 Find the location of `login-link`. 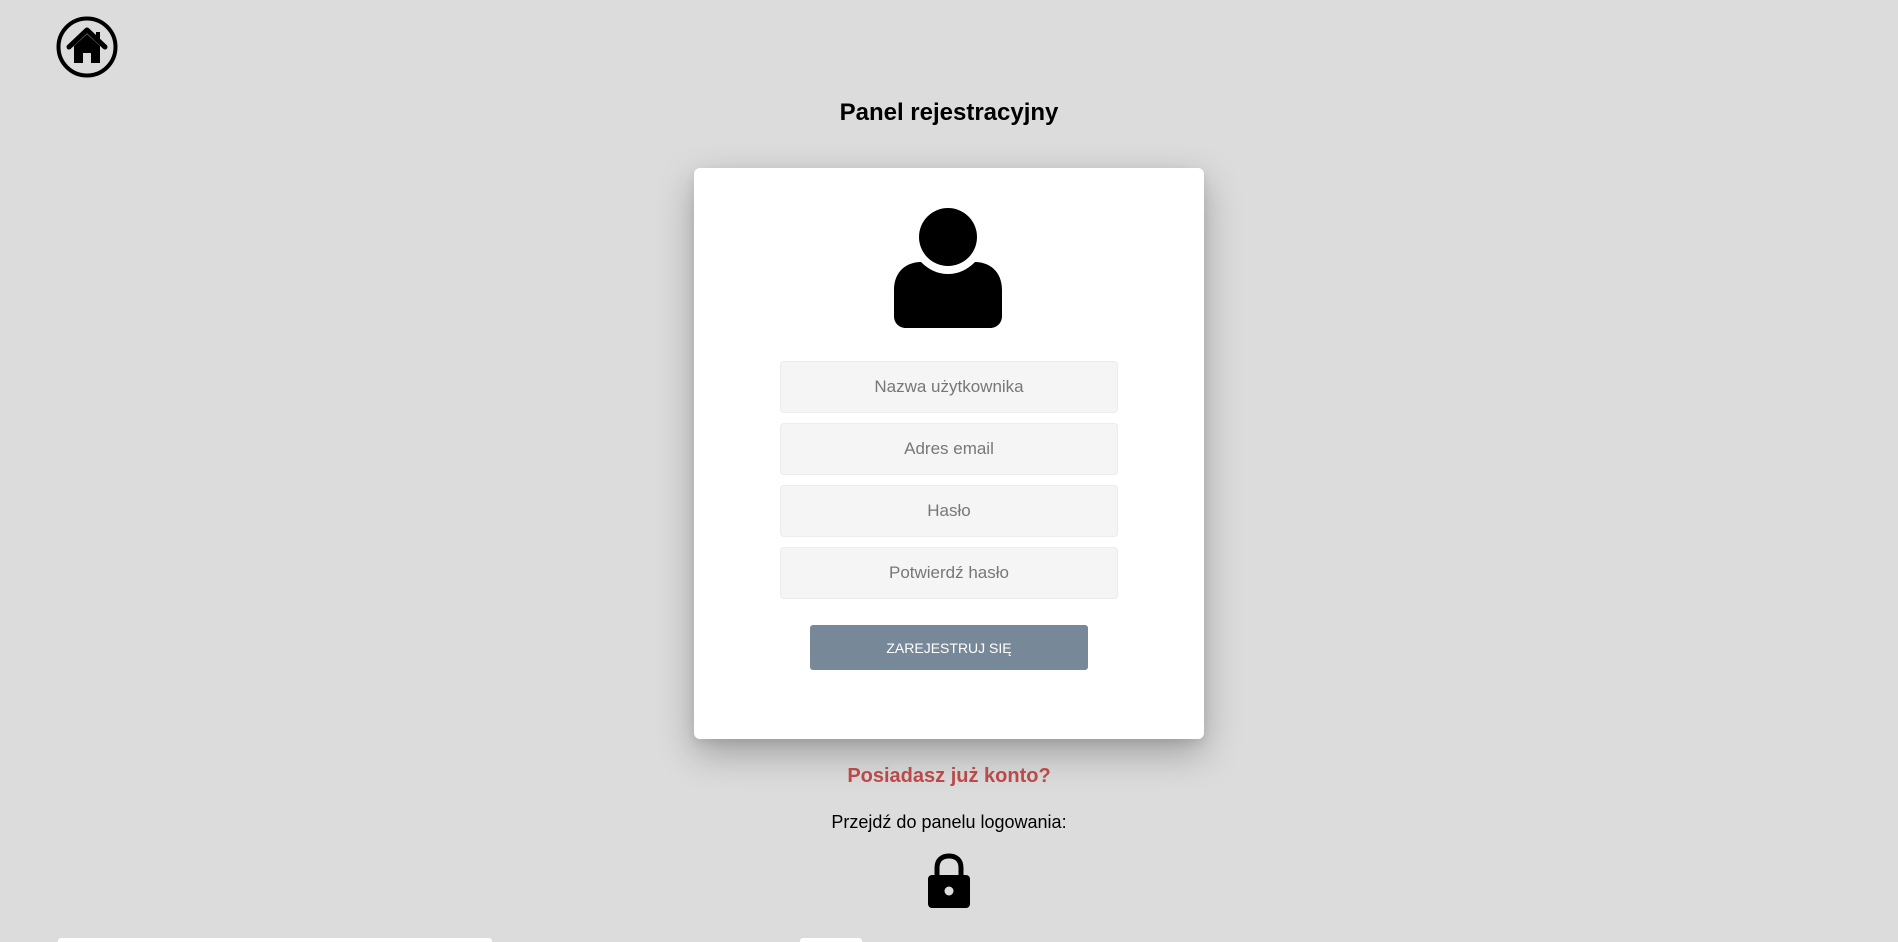

login-link is located at coordinates (949, 881).